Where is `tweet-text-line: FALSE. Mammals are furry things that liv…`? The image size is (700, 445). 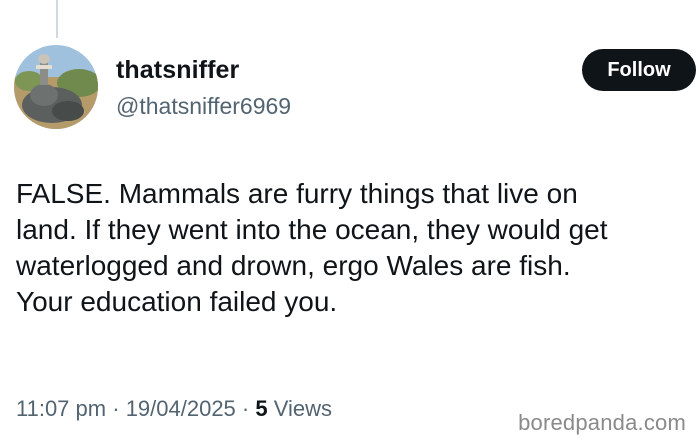 tweet-text-line: FALSE. Mammals are furry things that liv… is located at coordinates (297, 193).